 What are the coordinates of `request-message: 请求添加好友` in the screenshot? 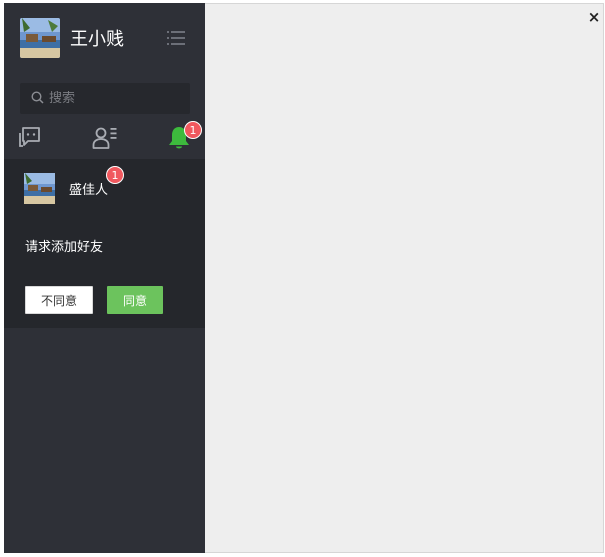 It's located at (64, 247).